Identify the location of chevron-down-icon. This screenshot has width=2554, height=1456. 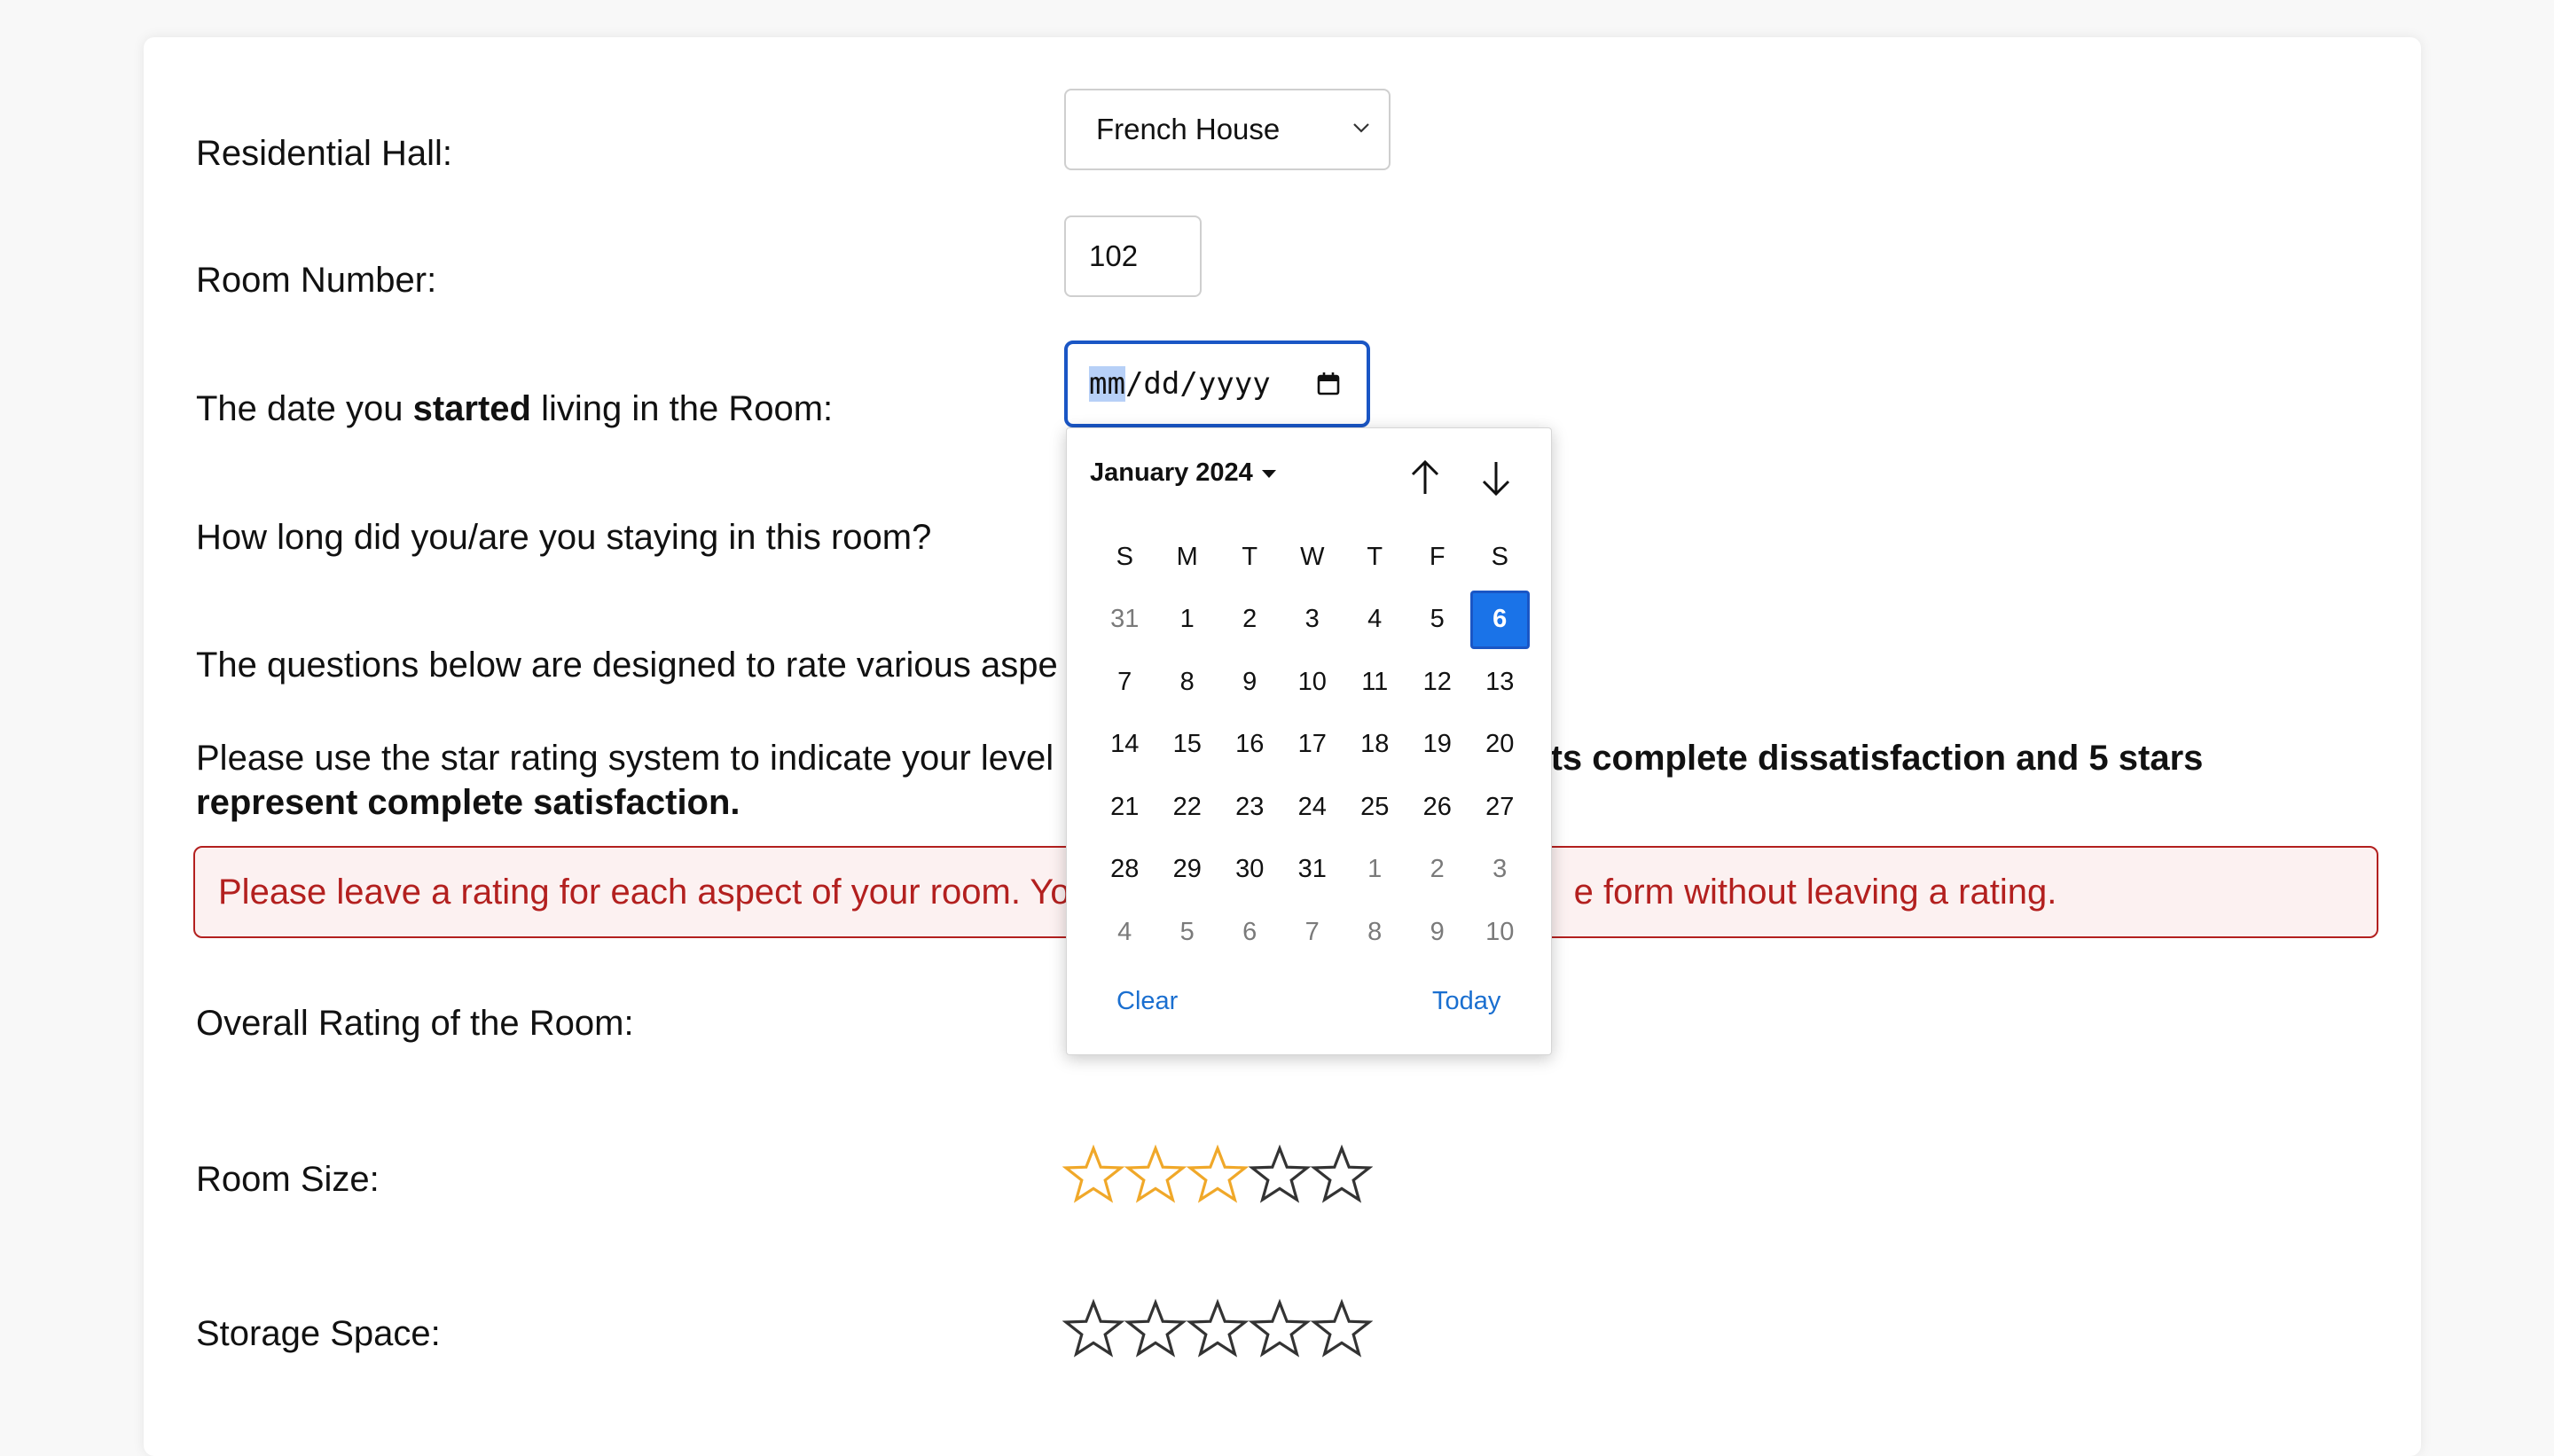
(1361, 128).